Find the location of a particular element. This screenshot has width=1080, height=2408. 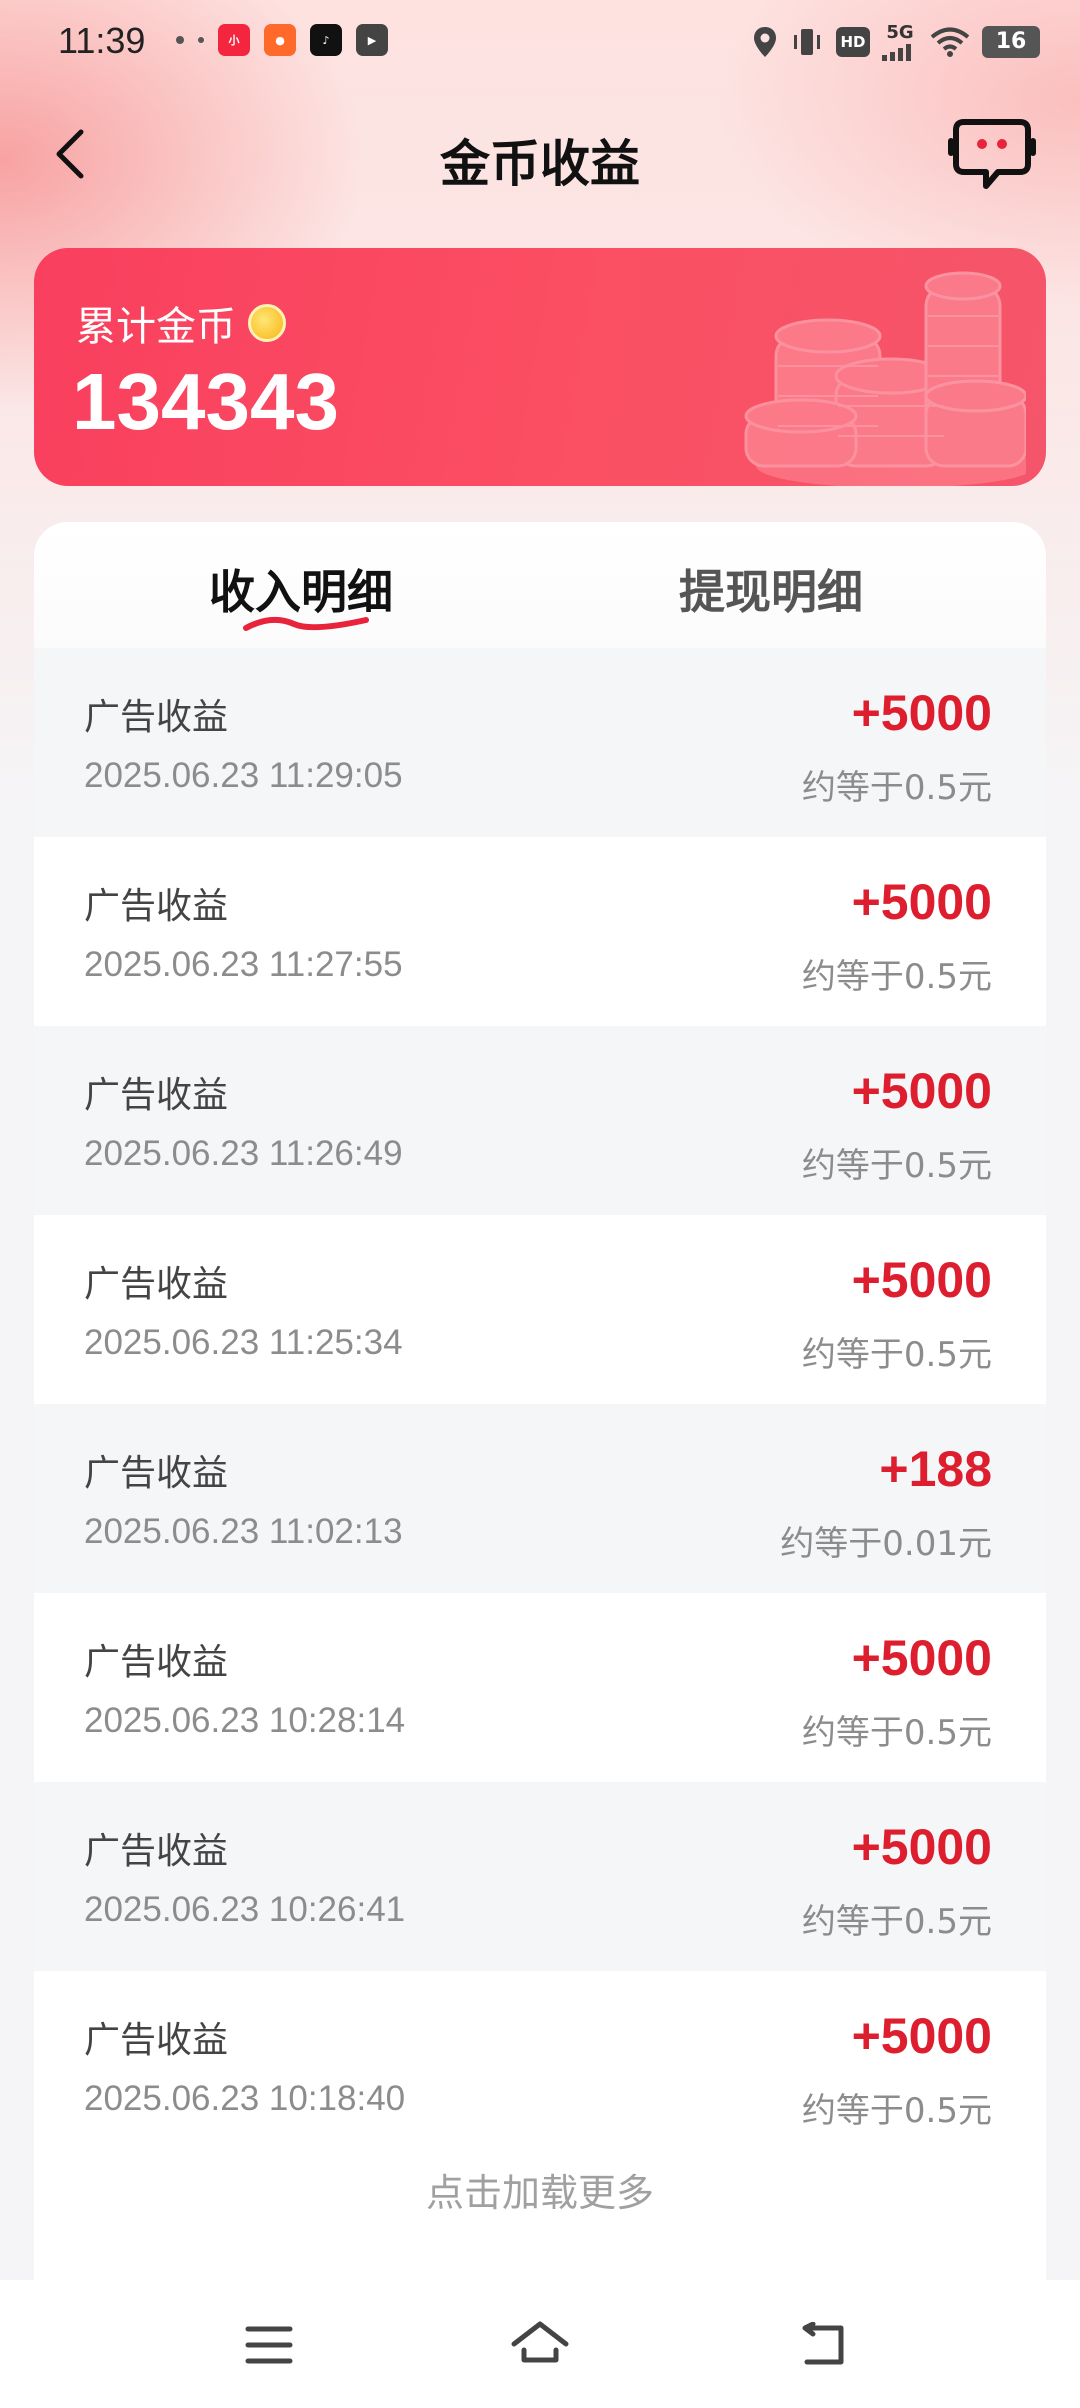

record-row: 广告收益 2025.06.23 11:02:13 +188 约等于0.01元 is located at coordinates (540, 1498).